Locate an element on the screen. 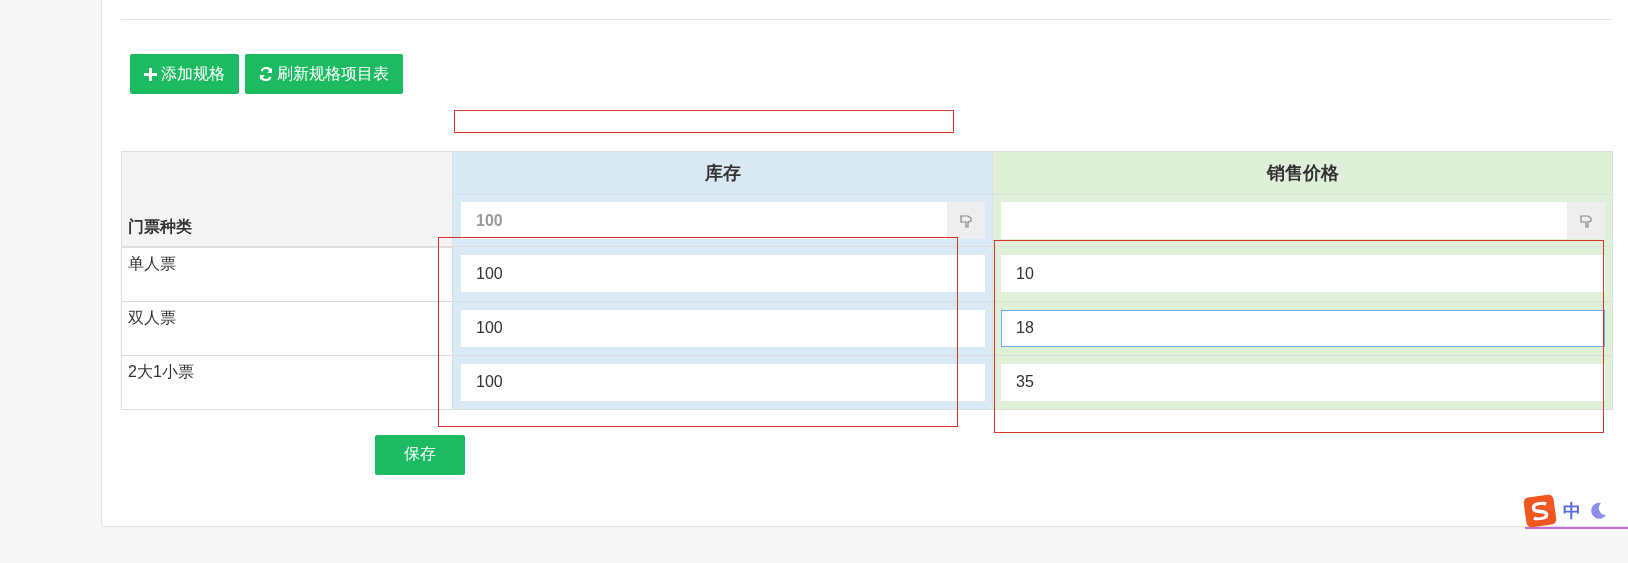 The width and height of the screenshot is (1628, 563). batch-fill-field: 100 is located at coordinates (704, 220).